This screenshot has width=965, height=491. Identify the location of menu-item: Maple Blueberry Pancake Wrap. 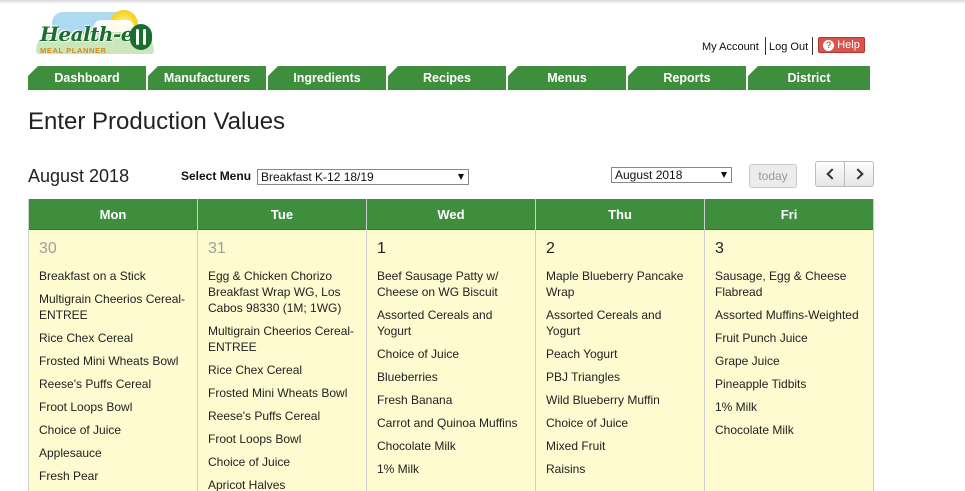
(620, 284).